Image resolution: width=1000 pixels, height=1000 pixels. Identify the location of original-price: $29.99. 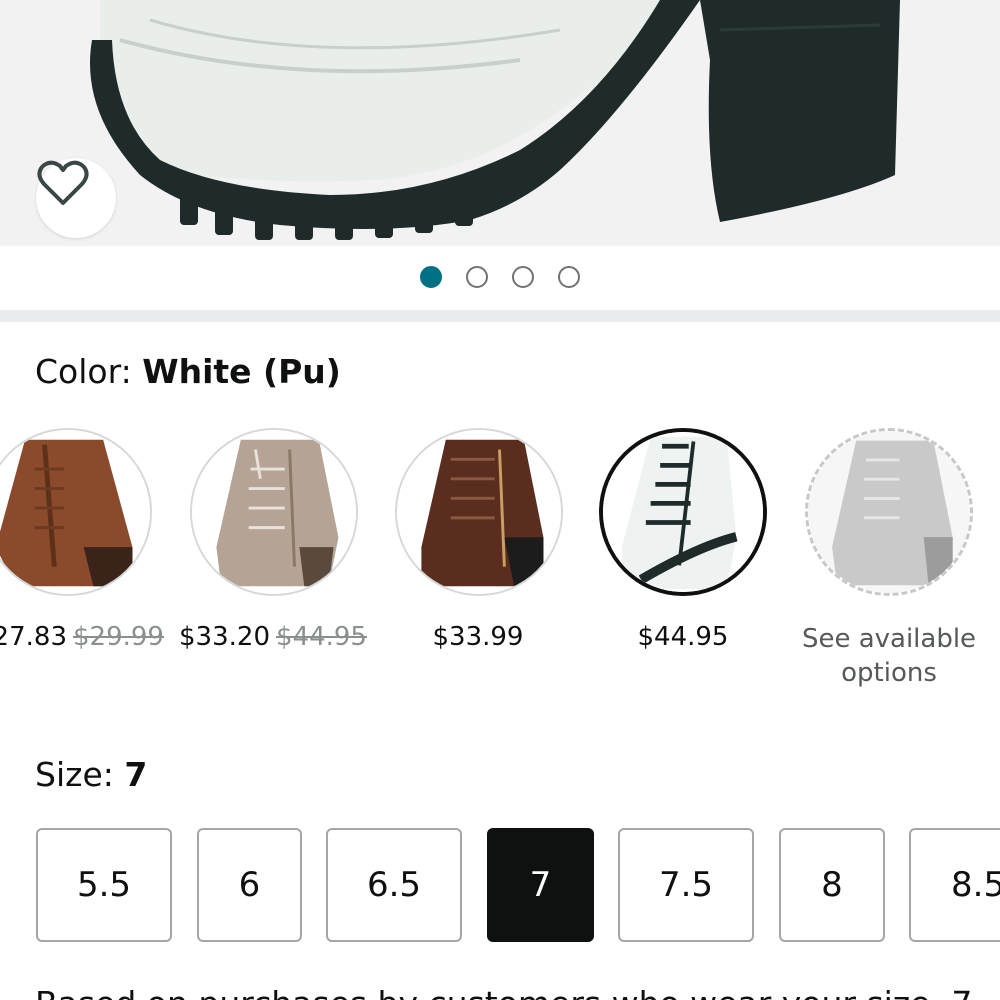
(118, 637).